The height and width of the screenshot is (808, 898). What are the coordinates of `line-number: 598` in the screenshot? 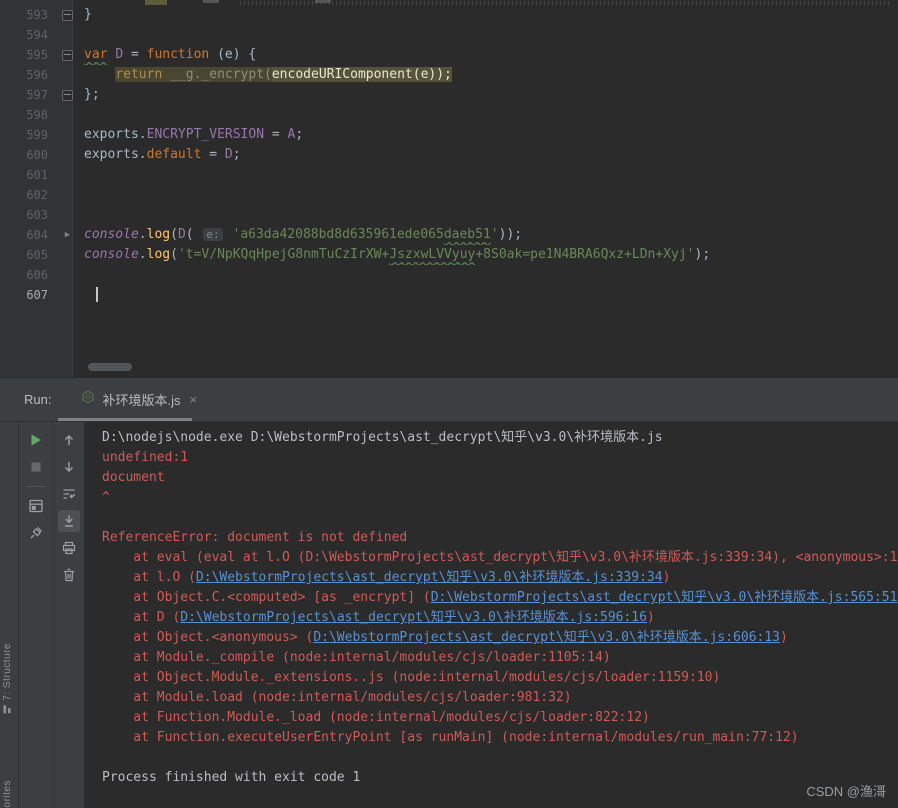 It's located at (28, 115).